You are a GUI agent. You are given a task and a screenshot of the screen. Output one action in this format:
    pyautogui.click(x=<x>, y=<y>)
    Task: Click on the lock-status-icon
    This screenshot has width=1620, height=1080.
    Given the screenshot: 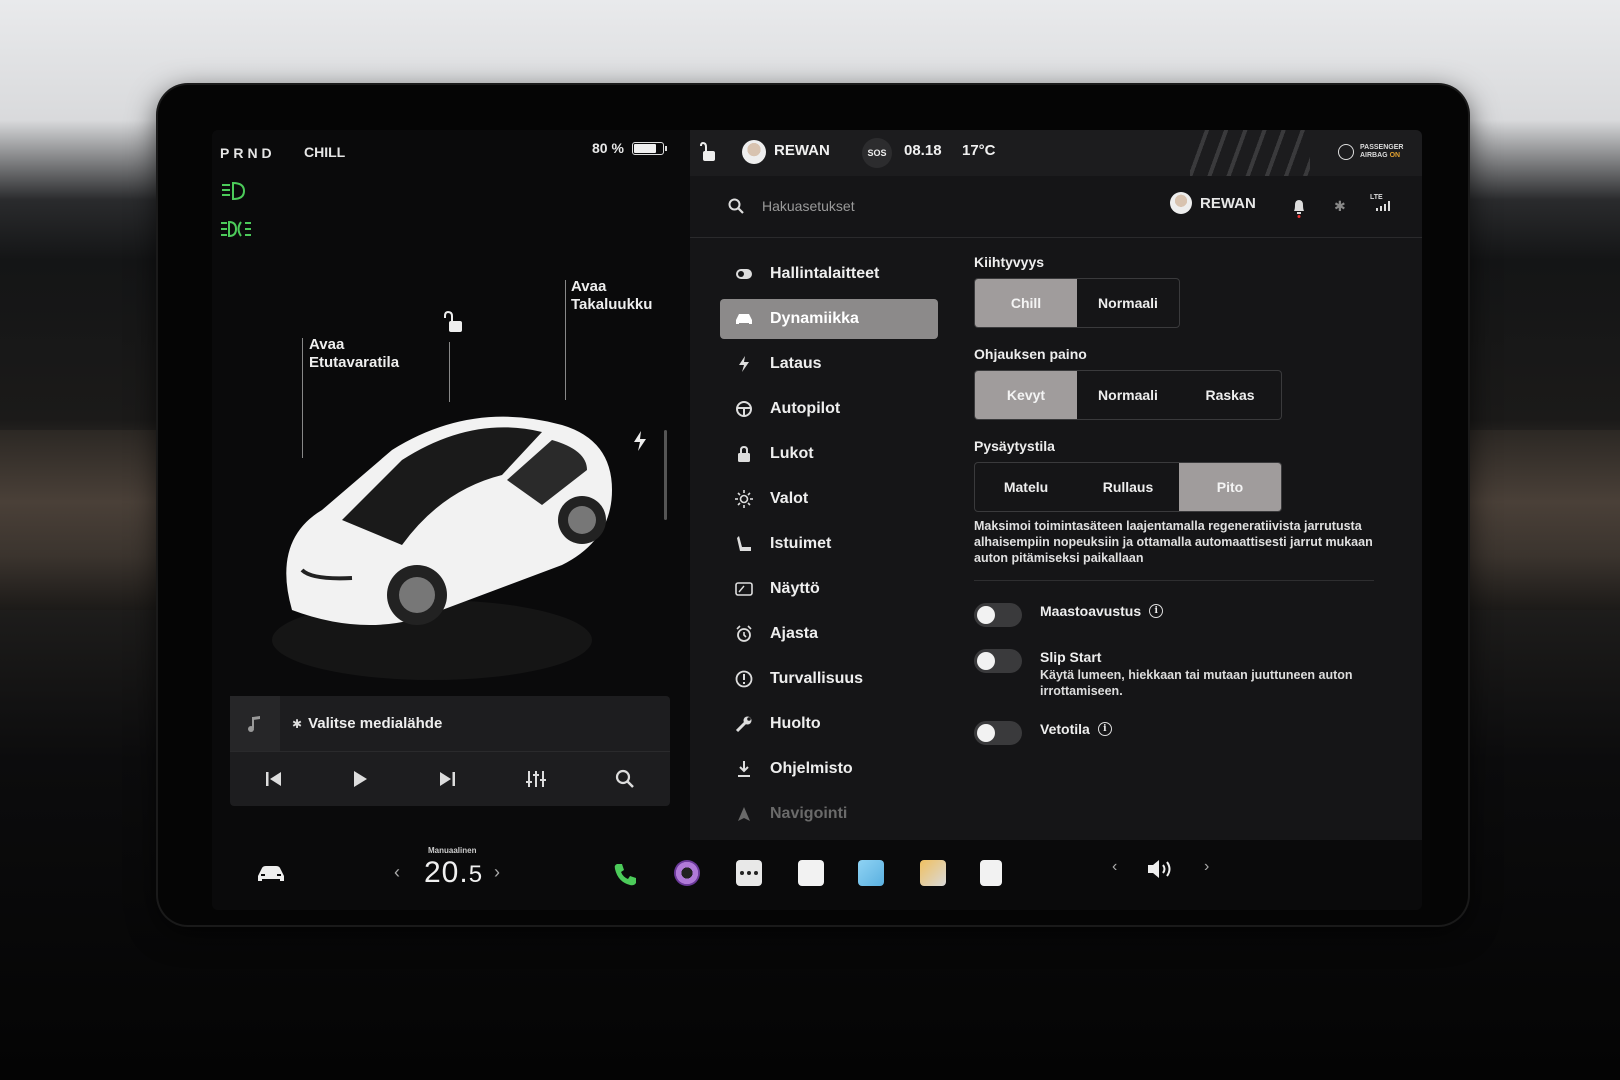 What is the action you would take?
    pyautogui.click(x=708, y=152)
    